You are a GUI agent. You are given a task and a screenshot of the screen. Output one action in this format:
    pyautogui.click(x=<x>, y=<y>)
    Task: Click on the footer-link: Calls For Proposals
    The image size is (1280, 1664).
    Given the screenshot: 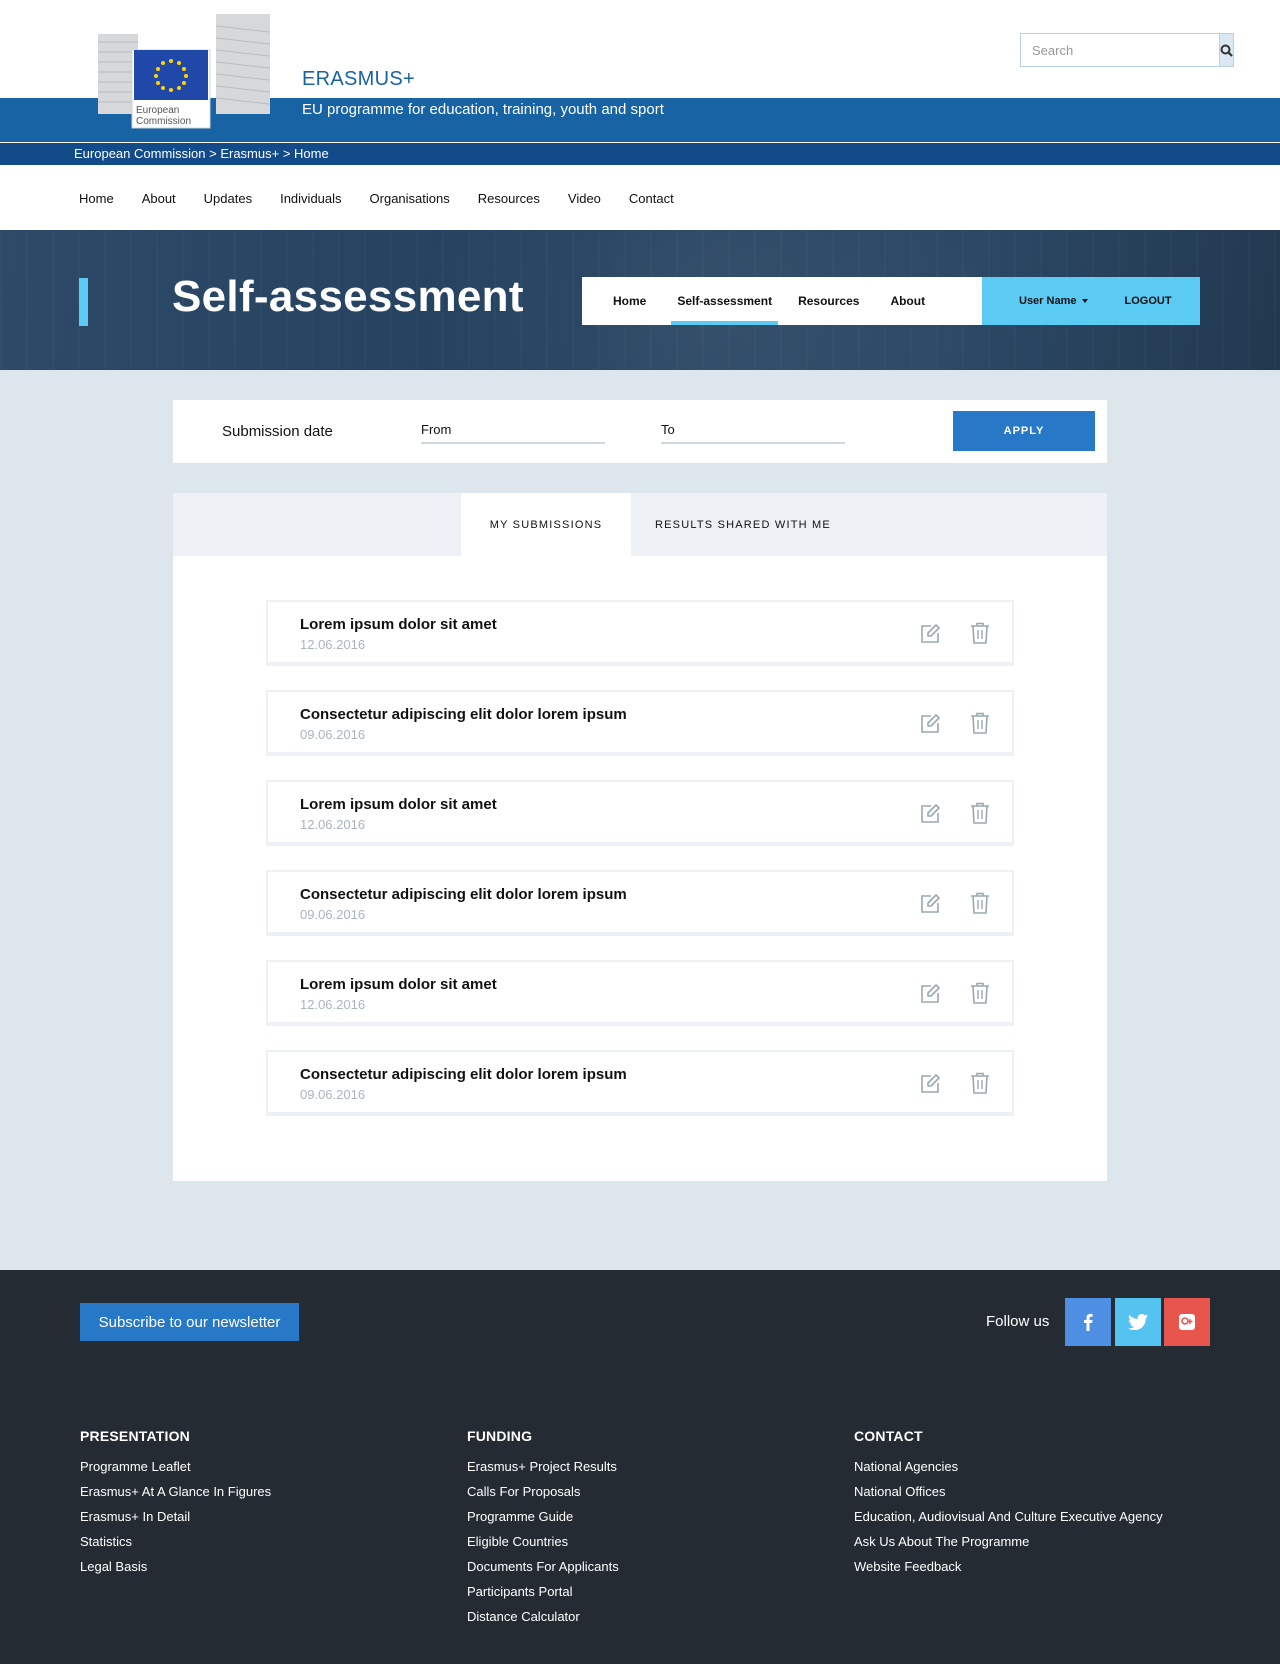 What is the action you would take?
    pyautogui.click(x=543, y=1491)
    